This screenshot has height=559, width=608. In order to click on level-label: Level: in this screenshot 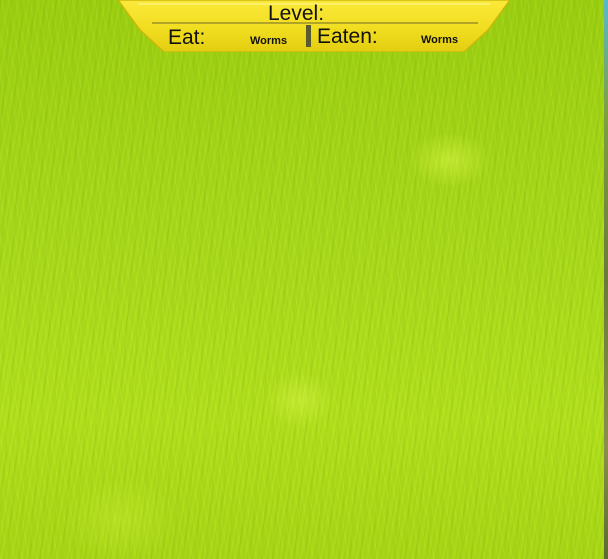, I will do `click(296, 13)`.